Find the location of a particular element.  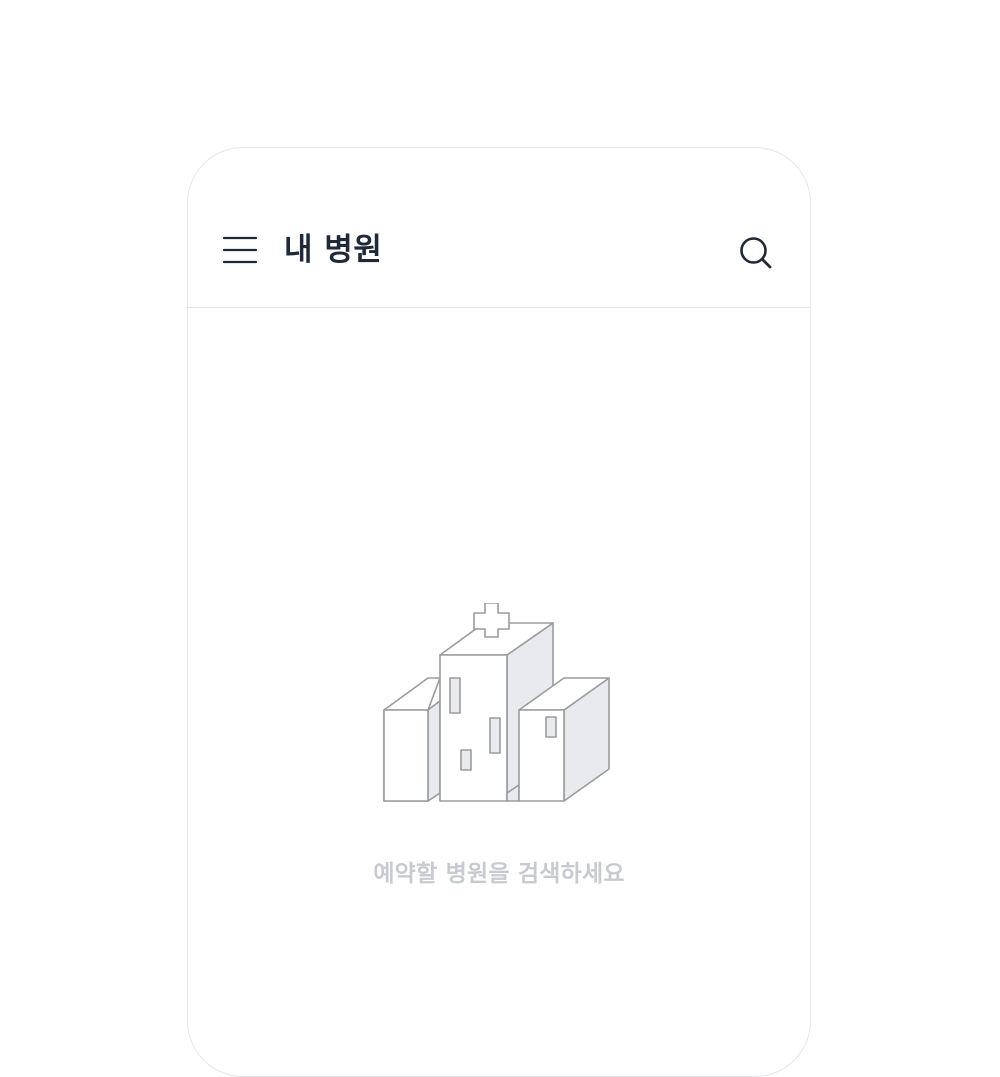

app-header: 내 병원 is located at coordinates (499, 228).